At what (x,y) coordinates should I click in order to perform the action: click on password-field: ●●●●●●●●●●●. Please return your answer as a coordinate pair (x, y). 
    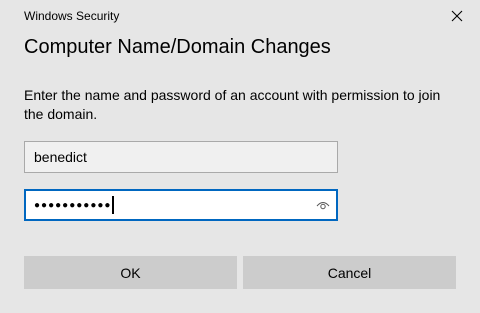
    Looking at the image, I should click on (181, 205).